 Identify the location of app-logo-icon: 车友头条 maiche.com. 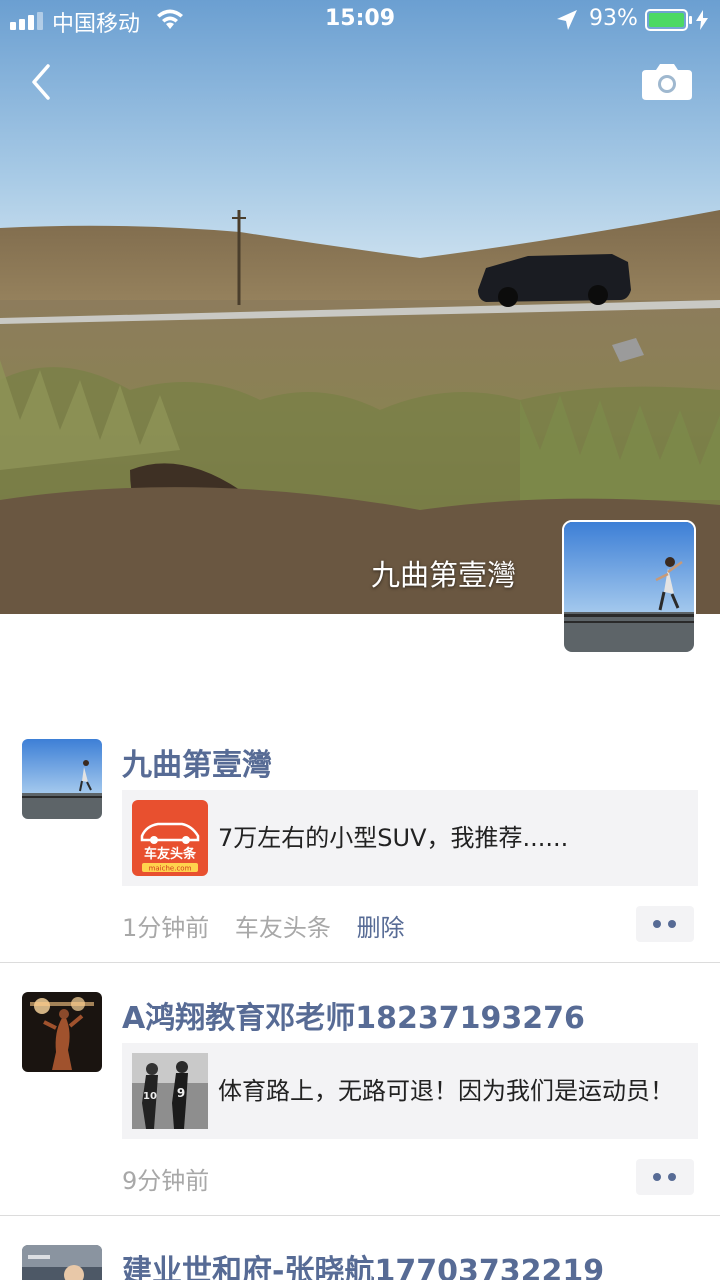
(170, 838).